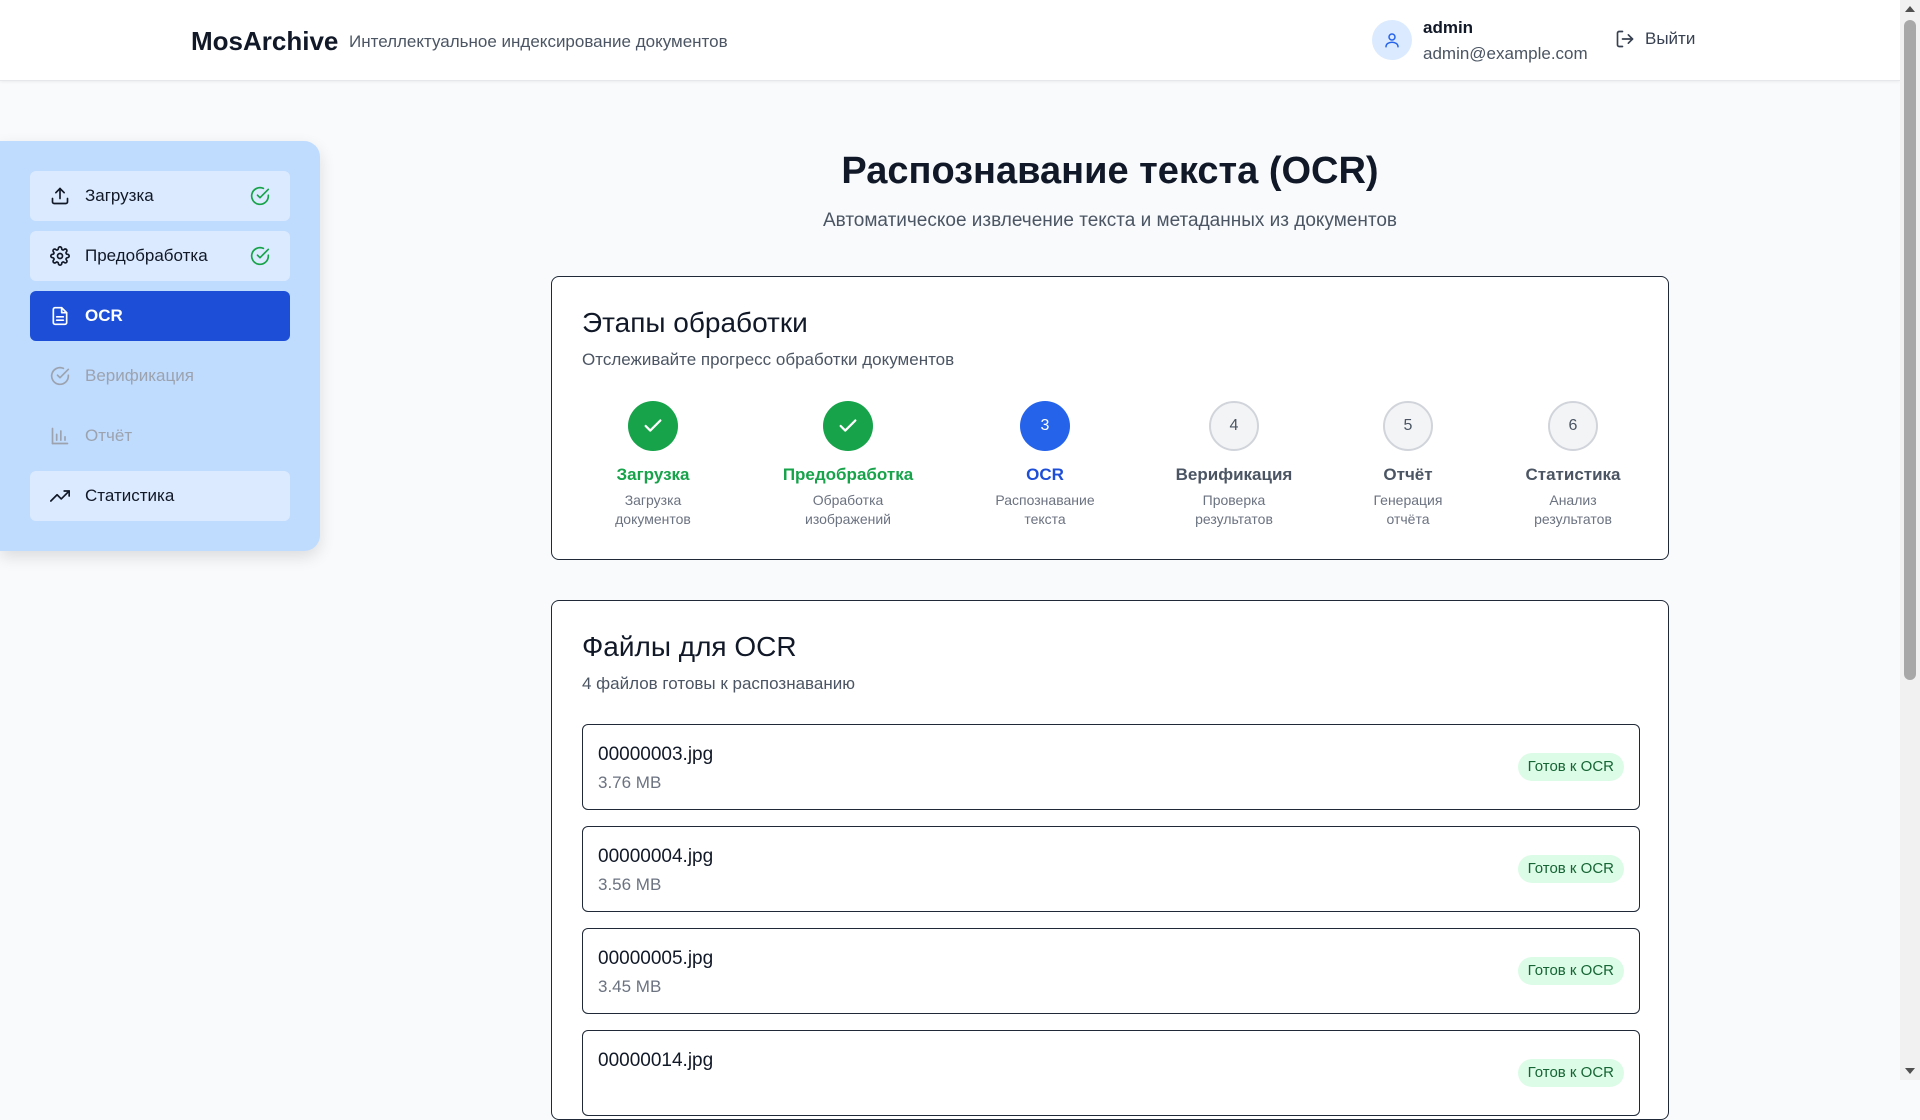  What do you see at coordinates (1448, 27) in the screenshot?
I see `user-name: admin` at bounding box center [1448, 27].